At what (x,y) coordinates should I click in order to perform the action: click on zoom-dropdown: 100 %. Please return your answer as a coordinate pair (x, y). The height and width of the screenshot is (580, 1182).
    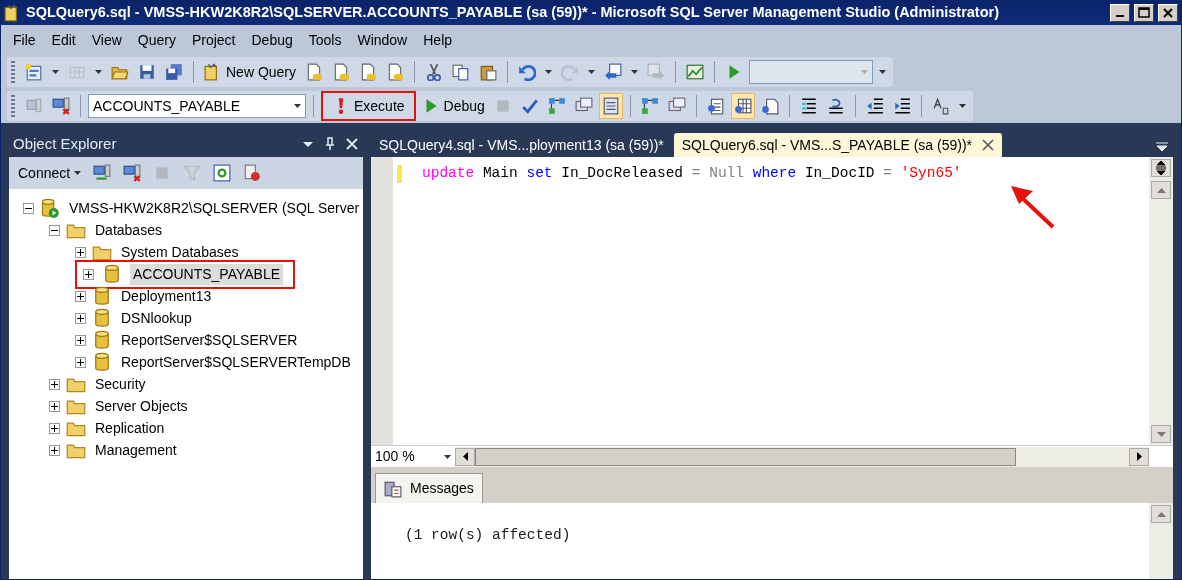
    Looking at the image, I should click on (413, 456).